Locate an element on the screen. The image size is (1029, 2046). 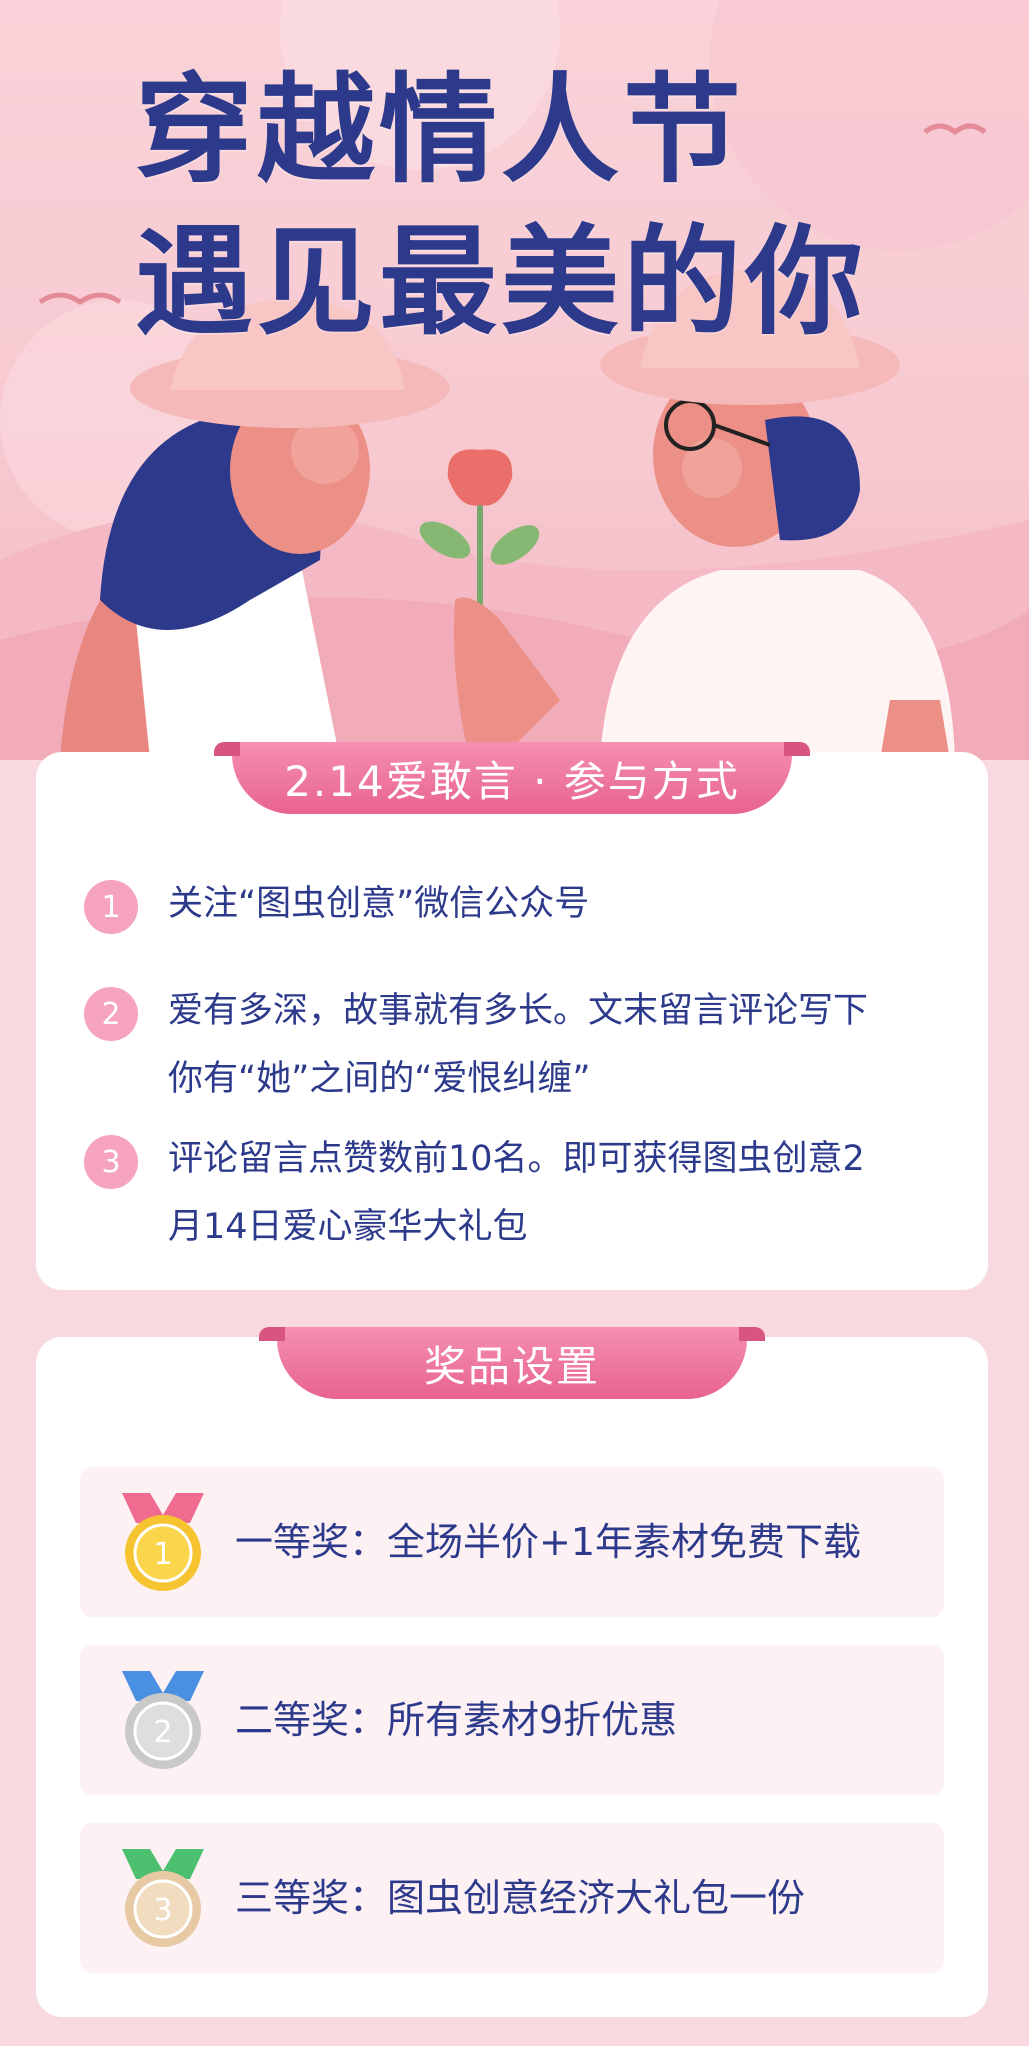
step-text: 评论留言点赞数前10名。即可获得图虫创意2 月14日爱心豪华大礼包 is located at coordinates (516, 1193).